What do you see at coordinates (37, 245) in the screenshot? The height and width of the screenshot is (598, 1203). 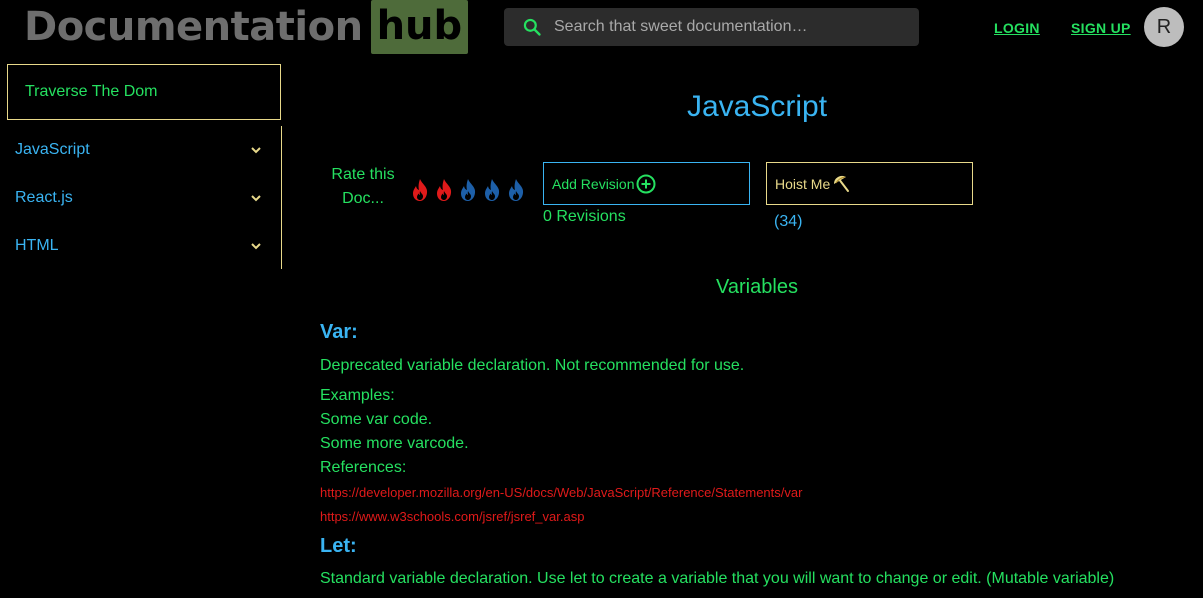 I see `sidebar-item-label: HTML` at bounding box center [37, 245].